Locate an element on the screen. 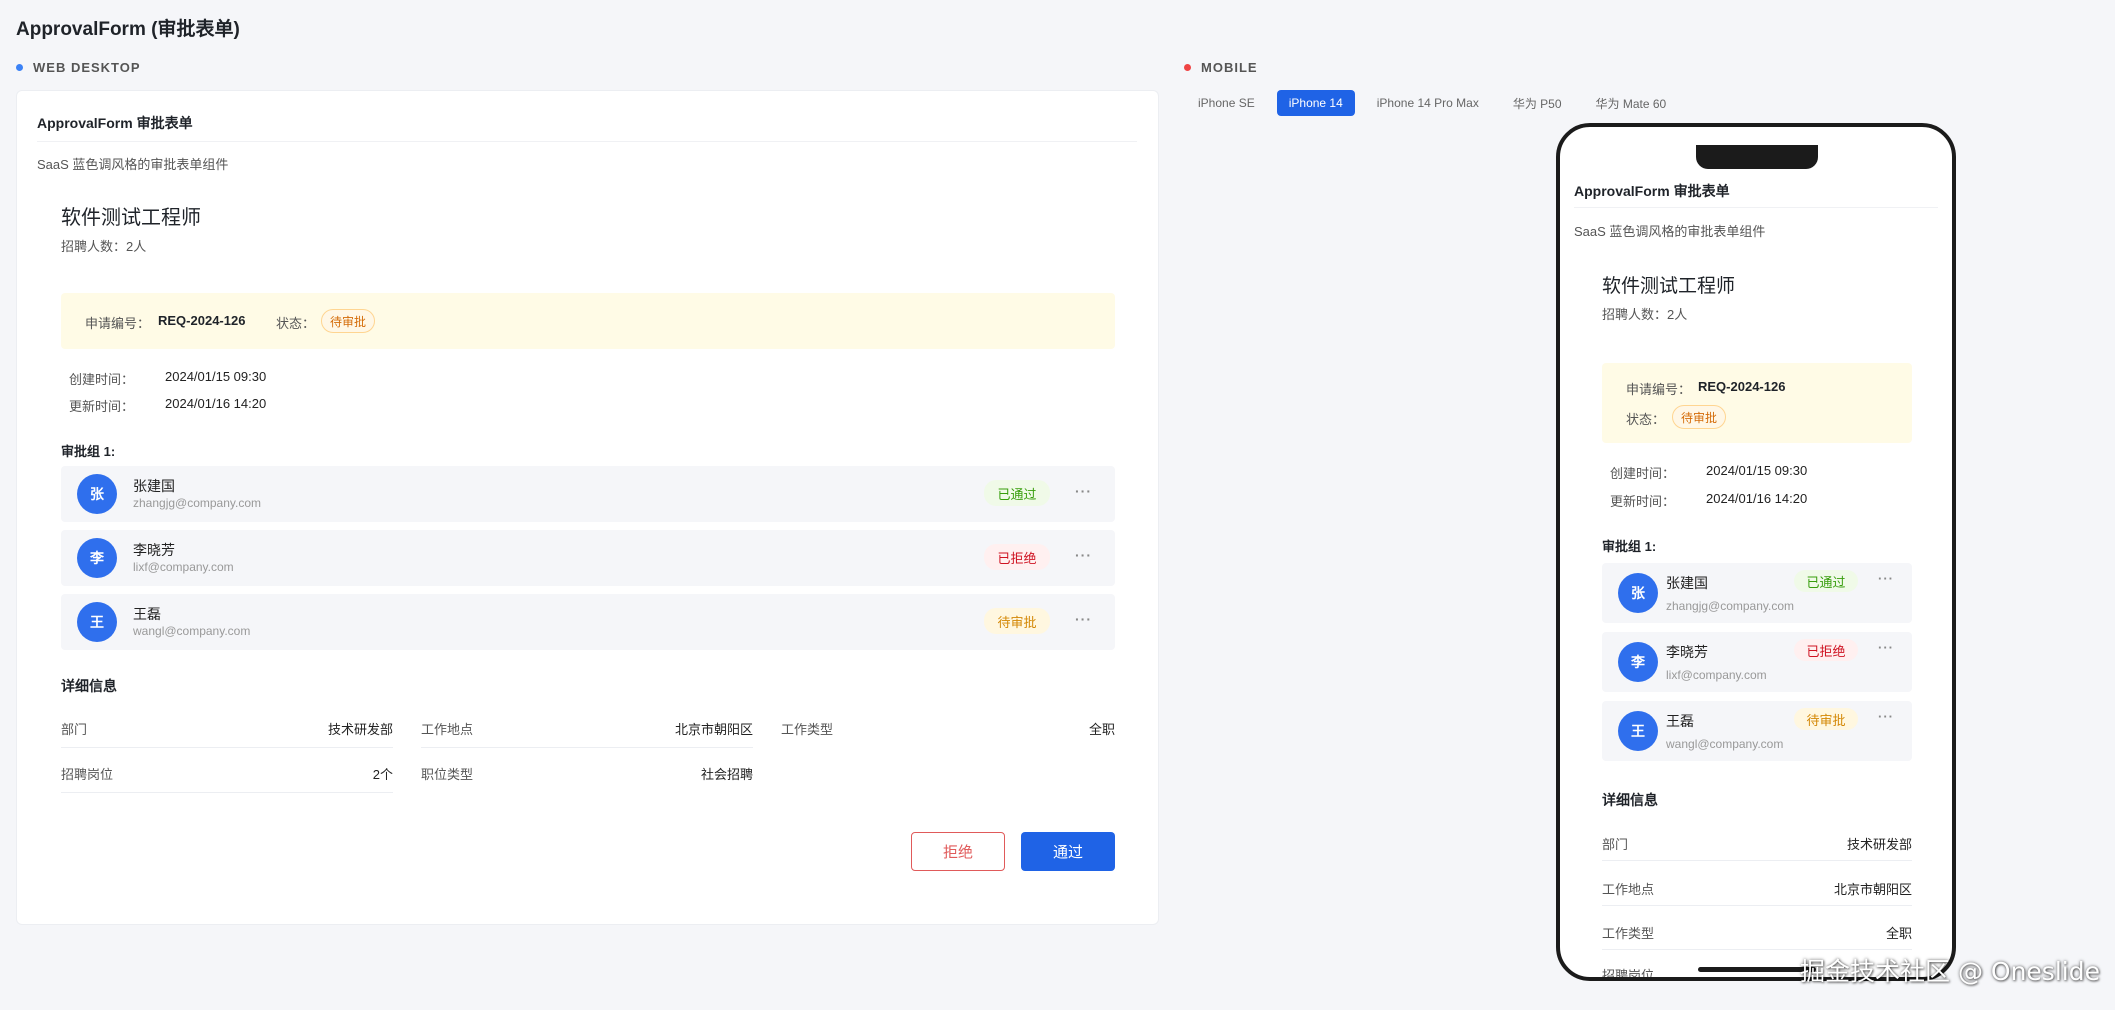 This screenshot has width=2115, height=1010. tab-iphone-se: iPhone SE is located at coordinates (1226, 103).